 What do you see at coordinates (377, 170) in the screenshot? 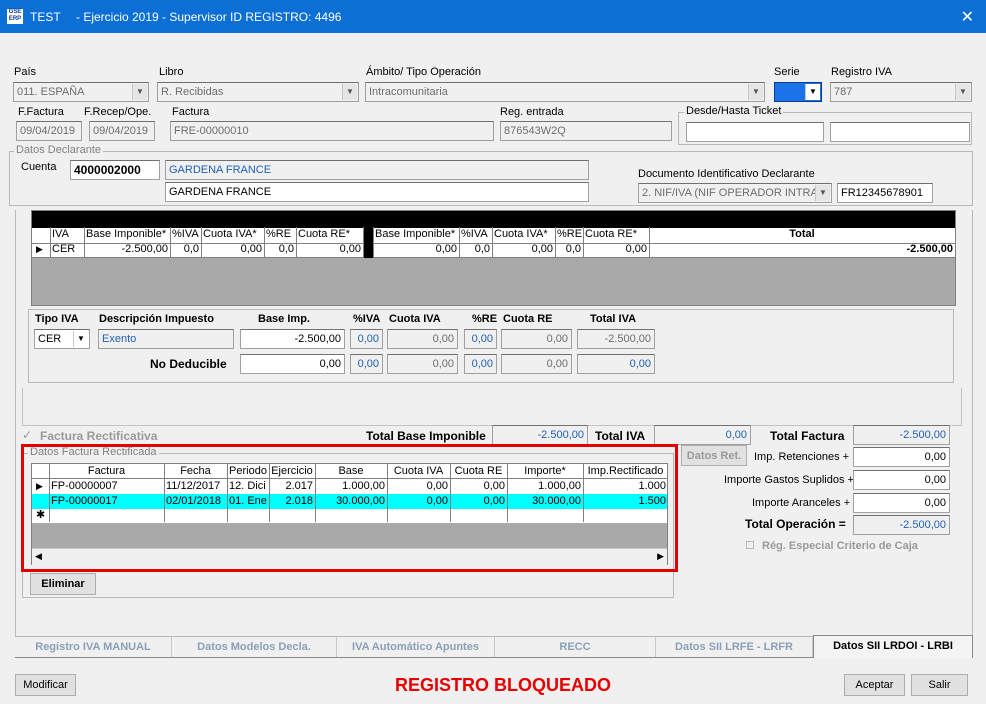
I see `declarante-name-blue: GARDENA FRANCE` at bounding box center [377, 170].